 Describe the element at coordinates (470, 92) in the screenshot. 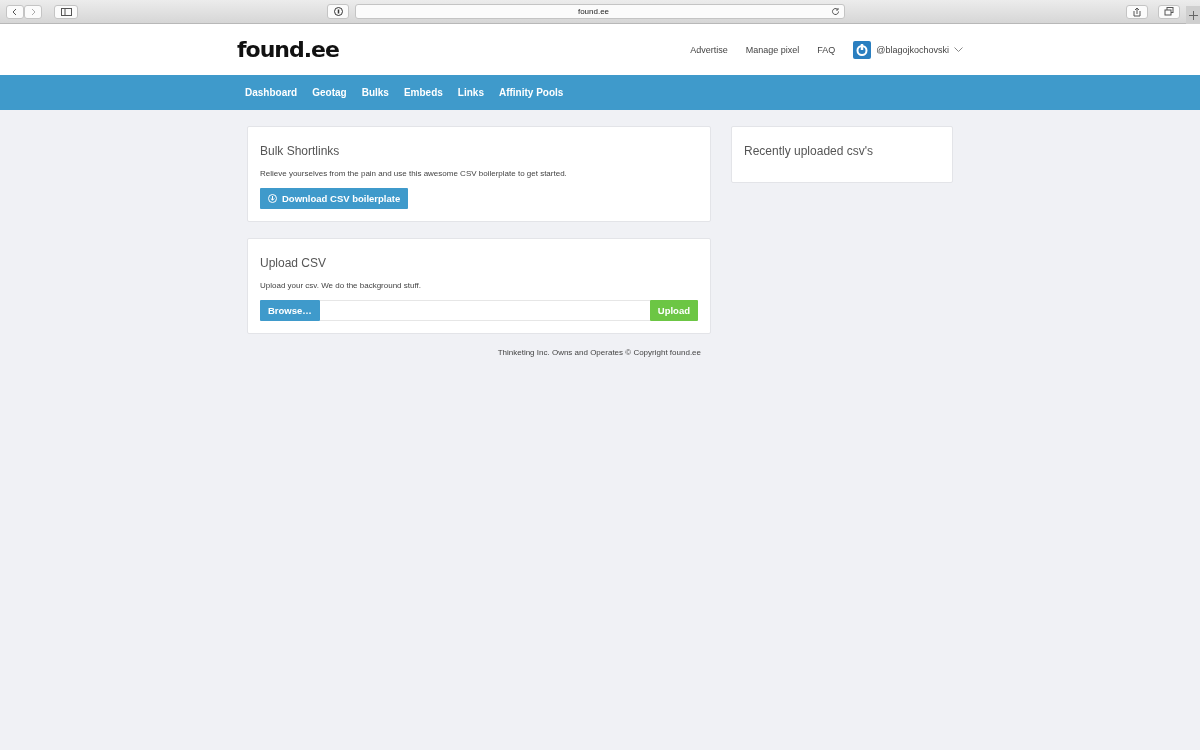

I see `nav-link: Links` at that location.